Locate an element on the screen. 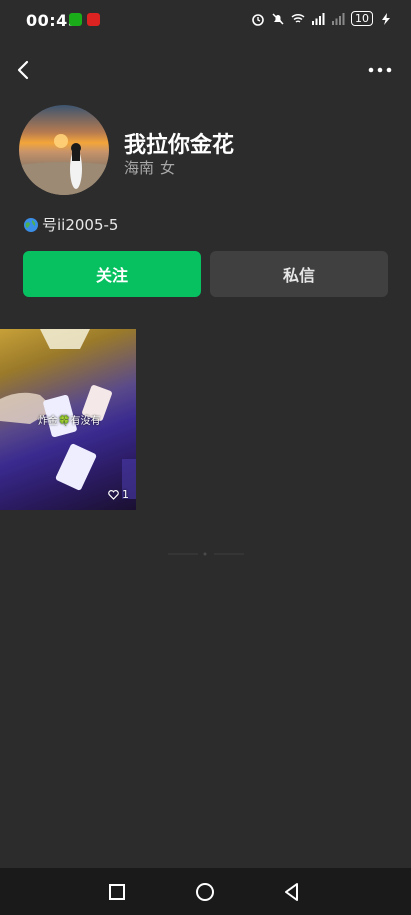 The height and width of the screenshot is (915, 411). profile-id-text: 号ii2005-5 is located at coordinates (80, 225).